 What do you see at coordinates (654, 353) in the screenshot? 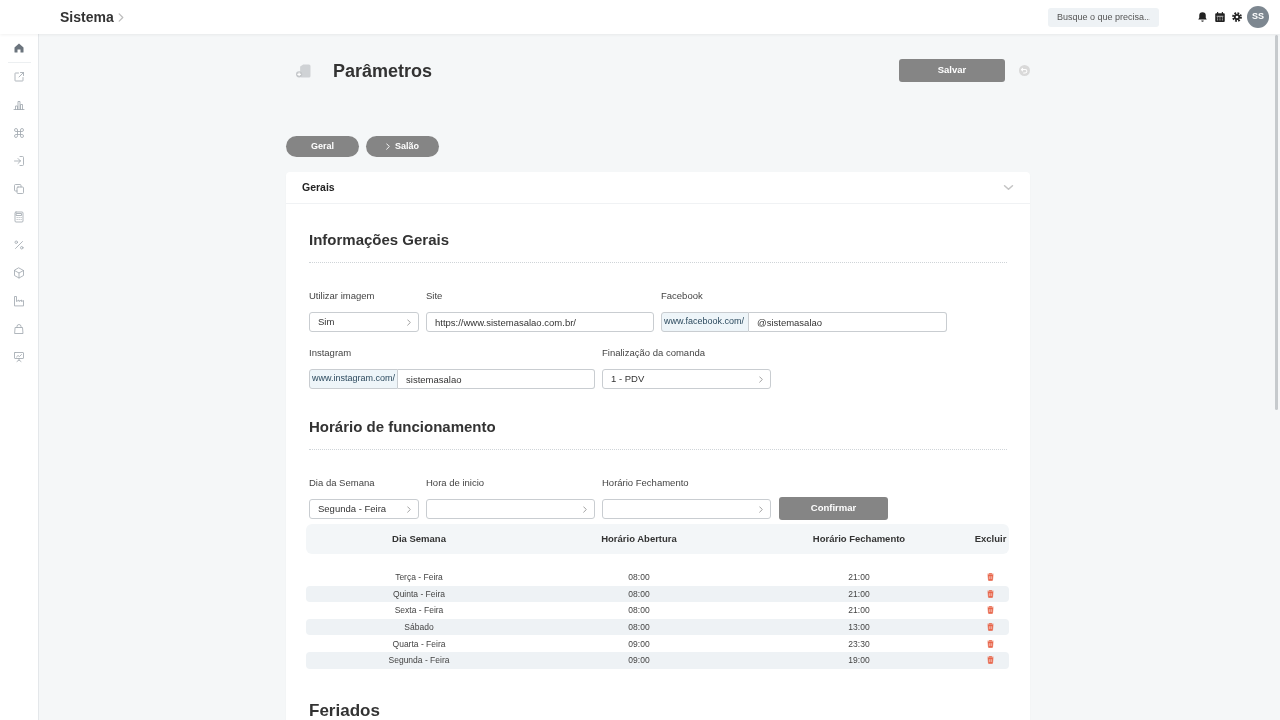
I see `field-label: Finalização da comanda` at bounding box center [654, 353].